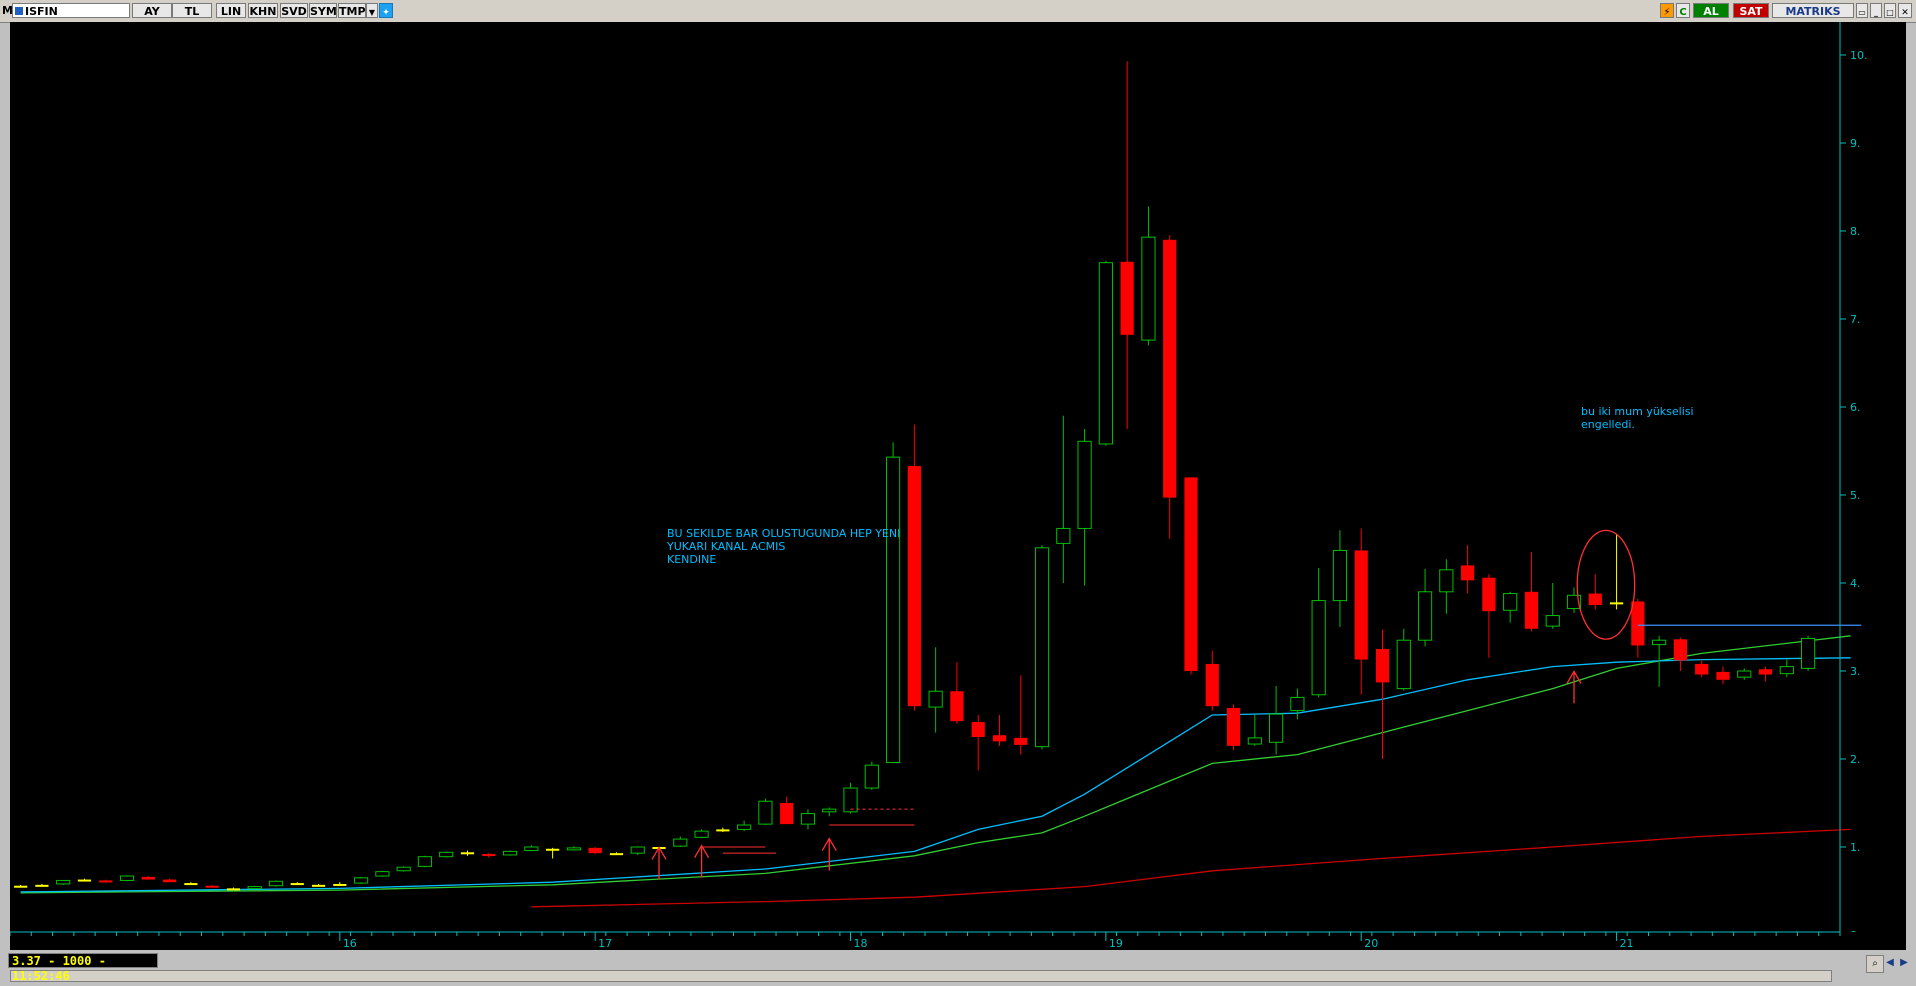  Describe the element at coordinates (1855, 319) in the screenshot. I see `y-tick-label: 7.` at that location.